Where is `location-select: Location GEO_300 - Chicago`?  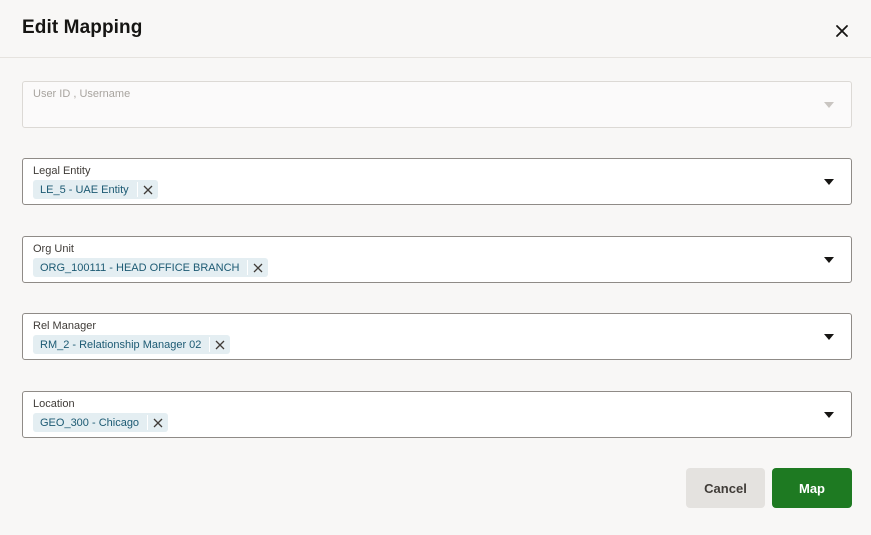 location-select: Location GEO_300 - Chicago is located at coordinates (437, 414).